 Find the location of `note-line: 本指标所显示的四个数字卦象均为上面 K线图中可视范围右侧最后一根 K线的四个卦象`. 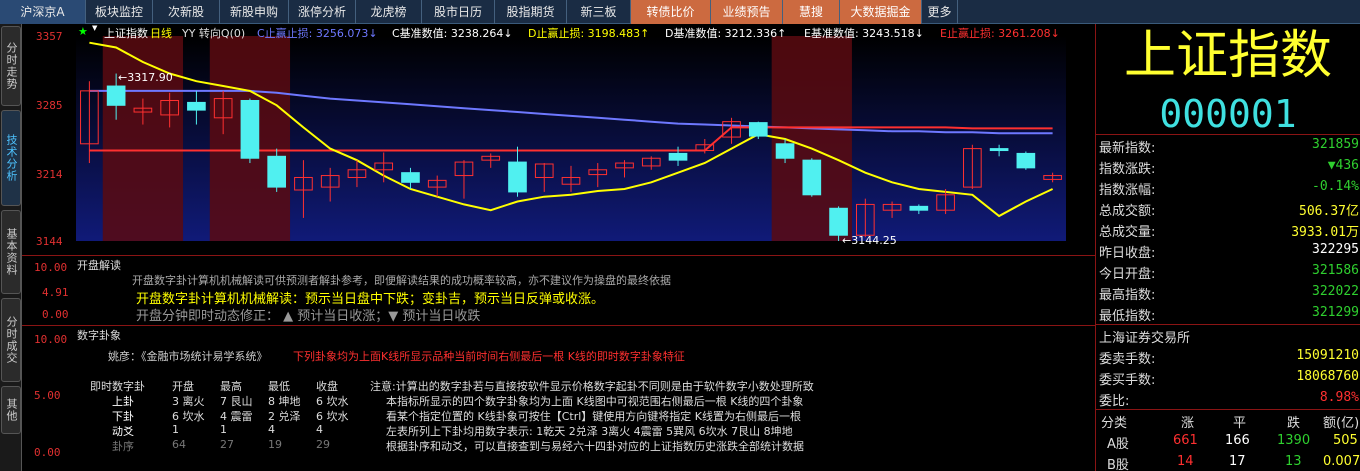

note-line: 本指标所显示的四个数字卦象均为上面 K线图中可视范围右侧最后一根 K线的四个卦象 is located at coordinates (595, 401).